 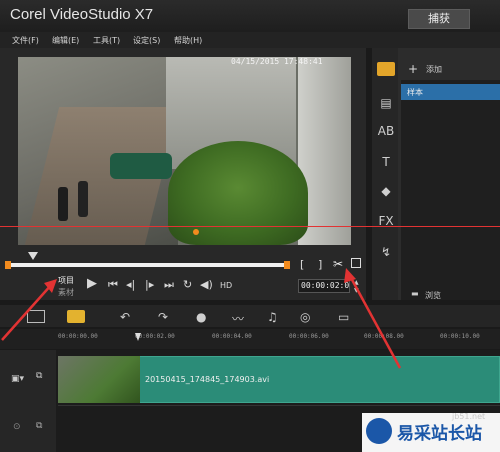 I want to click on add-label: 添加, so click(x=434, y=69).